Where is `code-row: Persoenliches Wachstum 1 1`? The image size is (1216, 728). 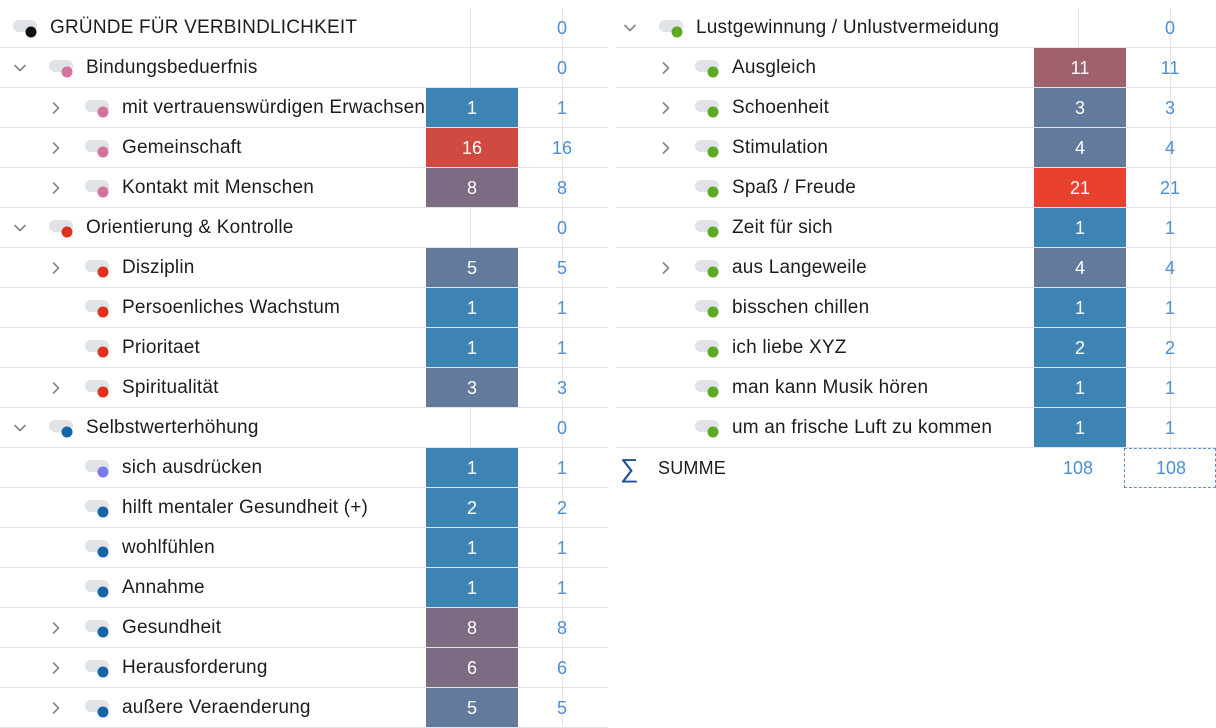 code-row: Persoenliches Wachstum 1 1 is located at coordinates (304, 308).